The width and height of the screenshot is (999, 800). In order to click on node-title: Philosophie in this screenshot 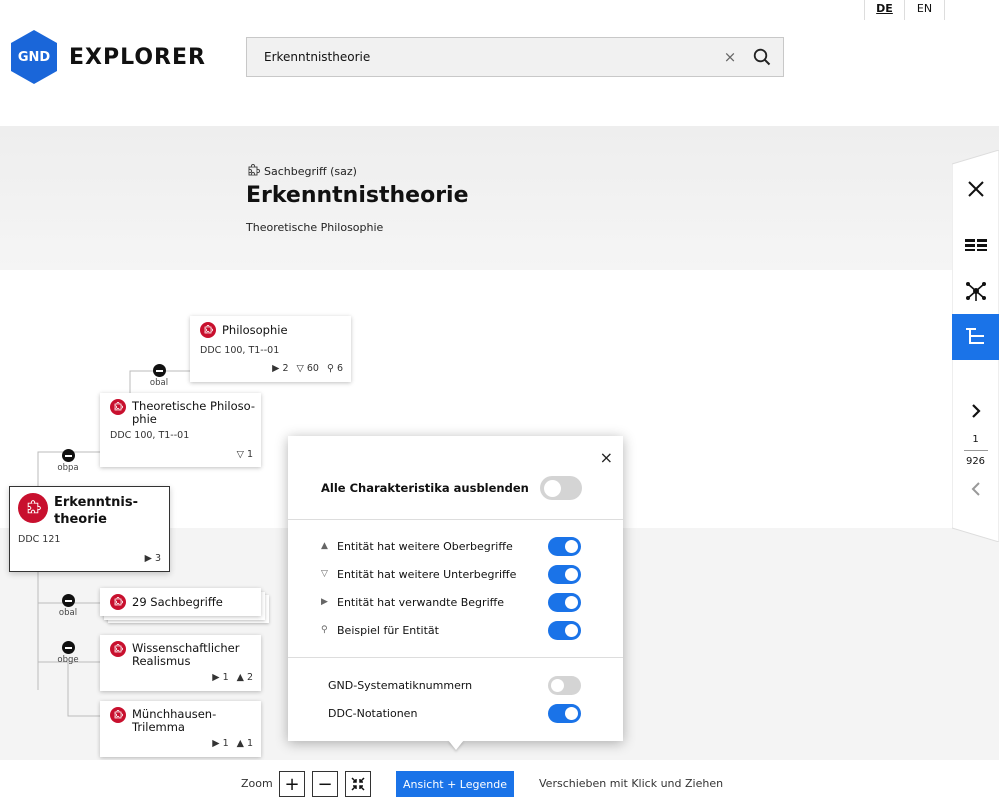, I will do `click(255, 330)`.